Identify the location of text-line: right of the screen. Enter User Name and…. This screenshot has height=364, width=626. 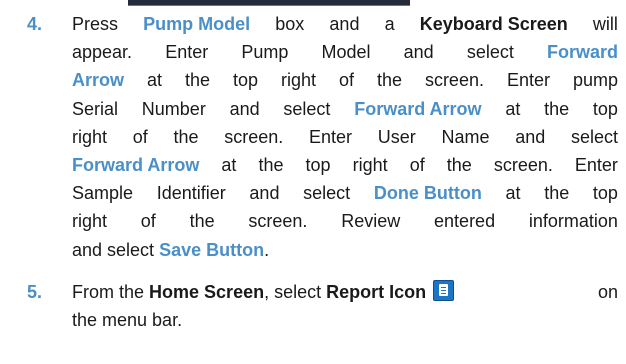
(345, 136).